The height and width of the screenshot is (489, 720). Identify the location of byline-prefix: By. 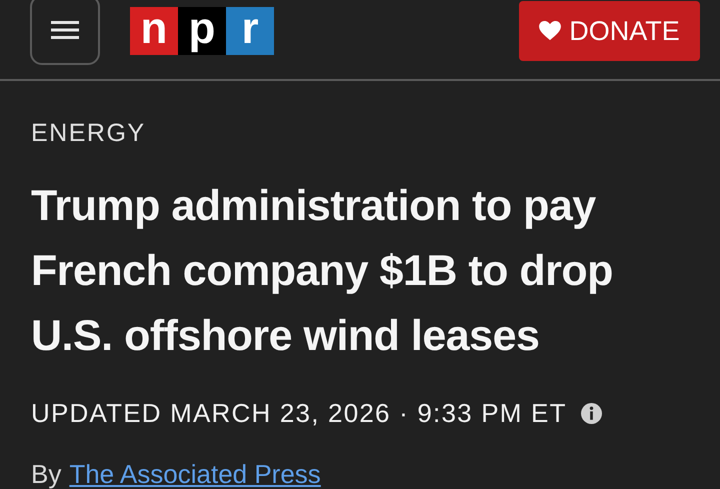
(46, 473).